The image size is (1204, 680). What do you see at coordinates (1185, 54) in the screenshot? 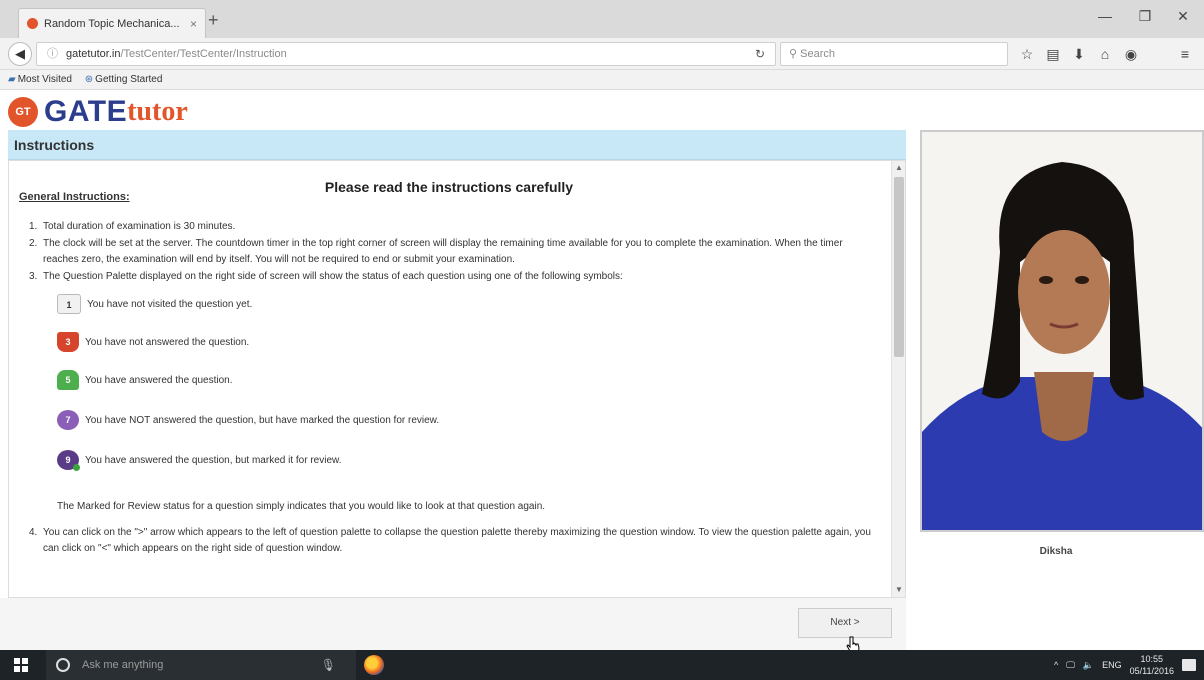
I see `menu-icon: ≡` at bounding box center [1185, 54].